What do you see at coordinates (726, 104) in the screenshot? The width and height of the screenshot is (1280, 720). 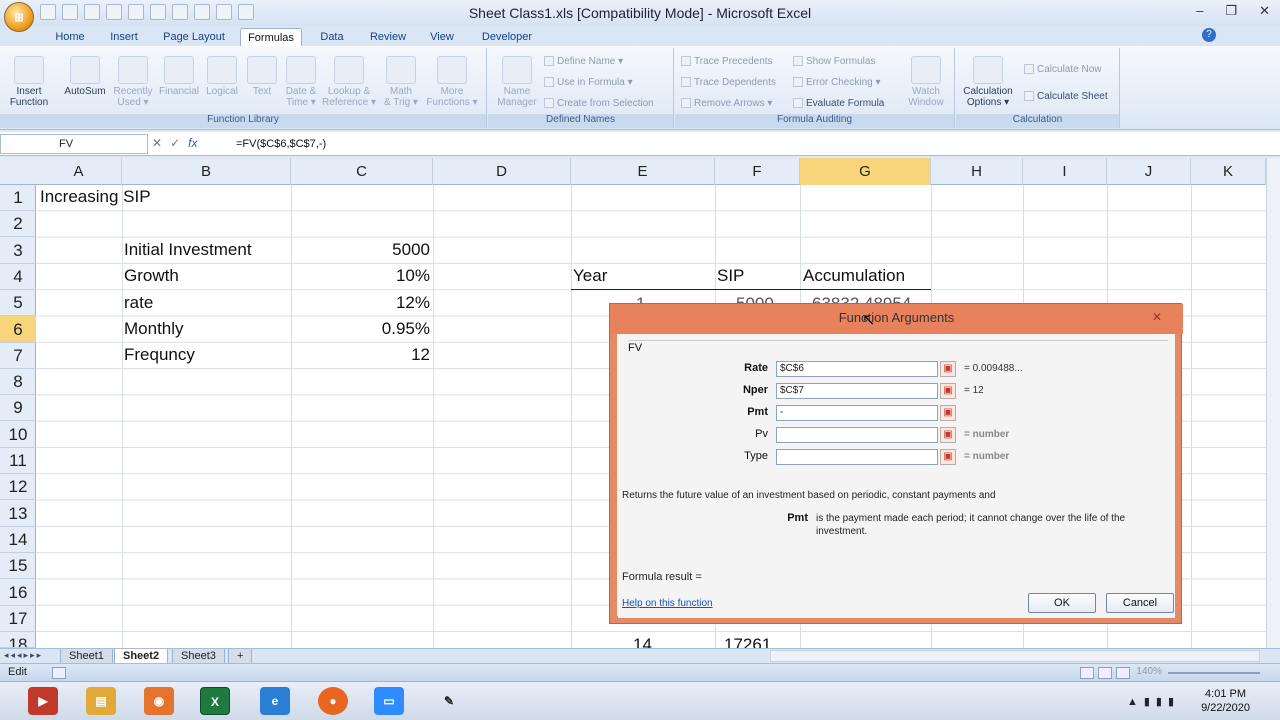 I see `remove-arrows-button: Remove Arrows ▾` at bounding box center [726, 104].